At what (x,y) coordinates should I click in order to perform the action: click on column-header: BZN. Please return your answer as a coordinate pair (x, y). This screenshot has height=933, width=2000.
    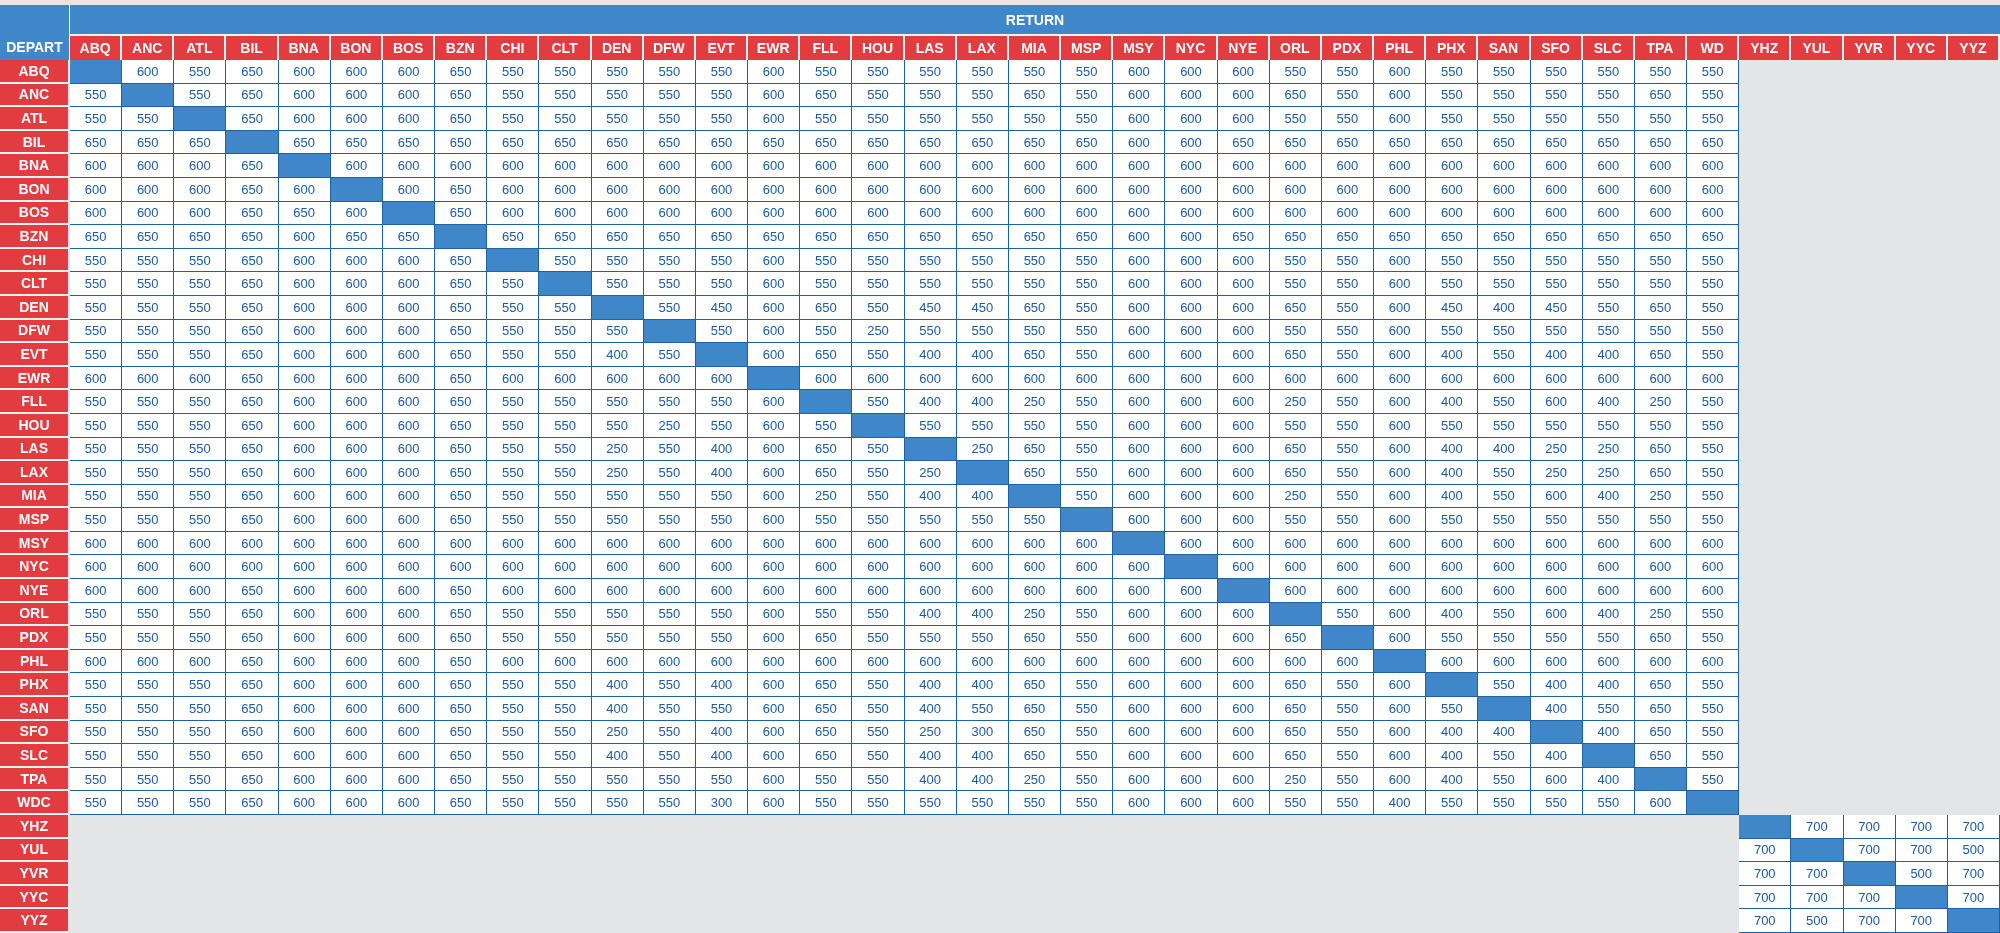
    Looking at the image, I should click on (461, 47).